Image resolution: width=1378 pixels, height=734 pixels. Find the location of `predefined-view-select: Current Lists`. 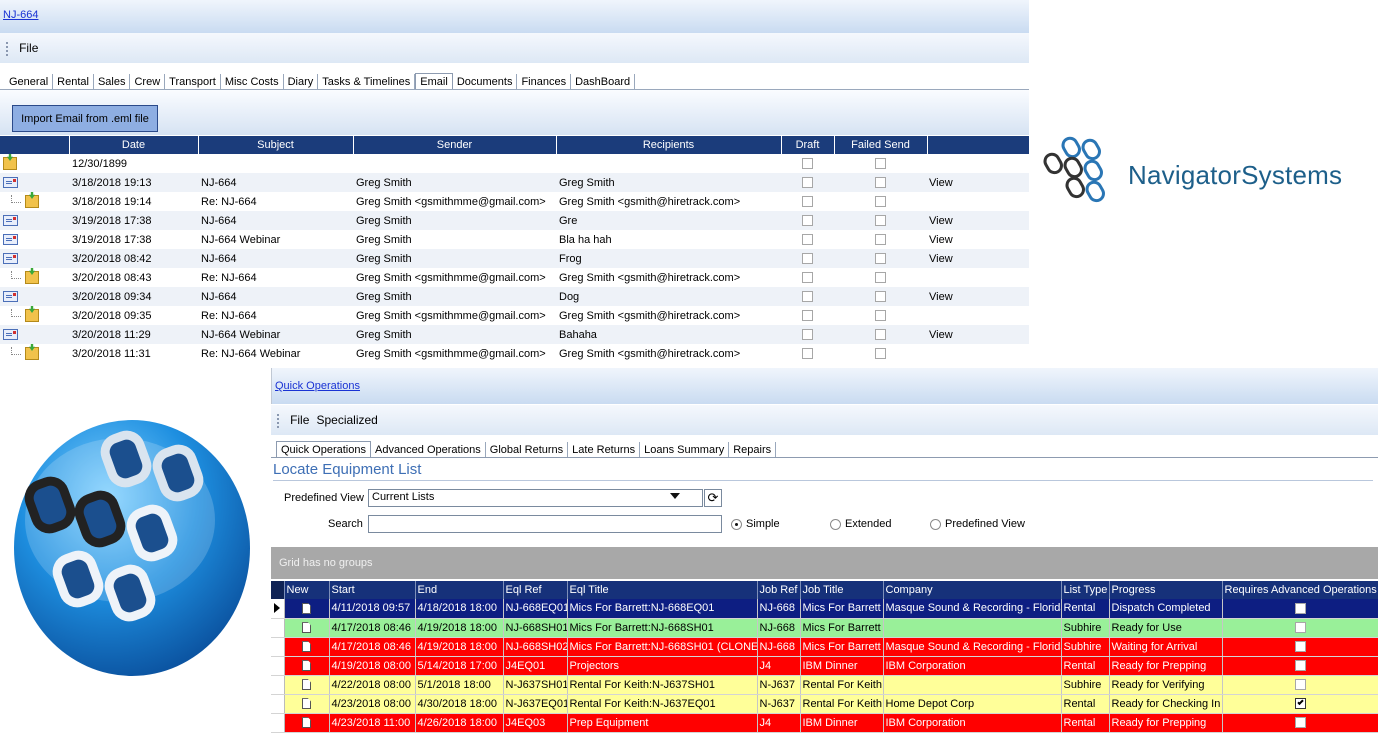

predefined-view-select: Current Lists is located at coordinates (535, 498).